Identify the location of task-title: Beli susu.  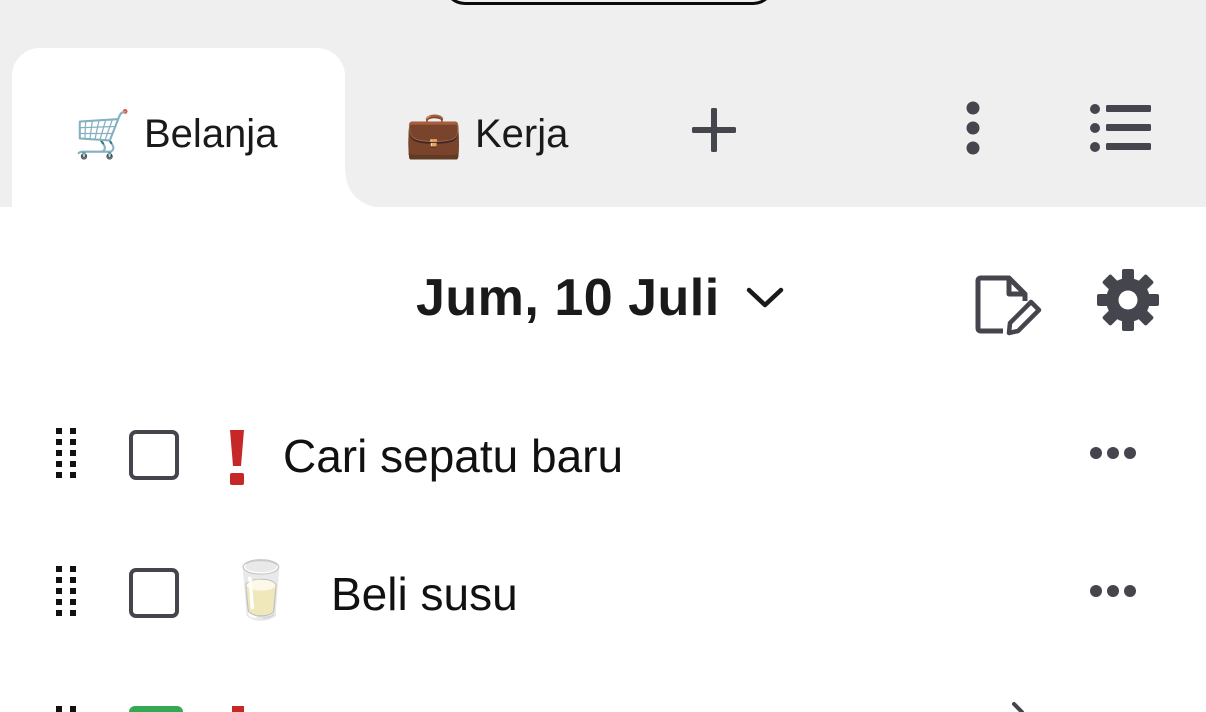
(424, 594).